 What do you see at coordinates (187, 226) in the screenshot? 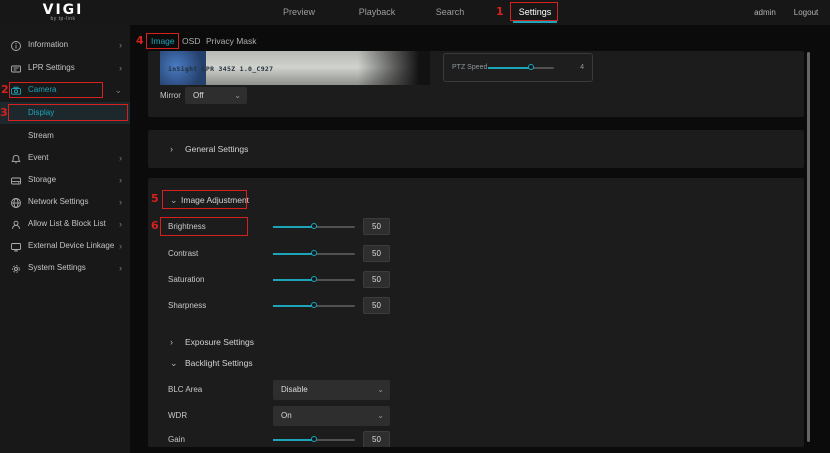
I see `brightness-label: Brightness` at bounding box center [187, 226].